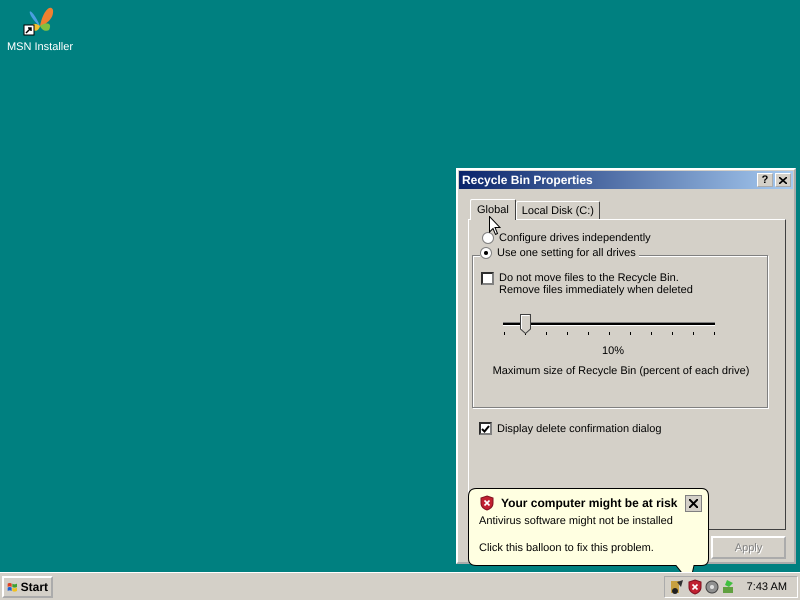 The width and height of the screenshot is (800, 600). I want to click on slider-thumb, so click(525, 324).